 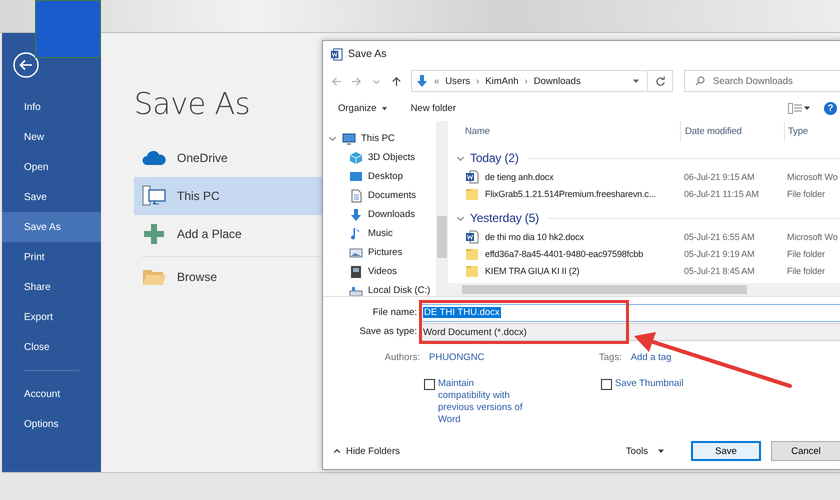 What do you see at coordinates (457, 81) in the screenshot?
I see `breadcrumb: Users` at bounding box center [457, 81].